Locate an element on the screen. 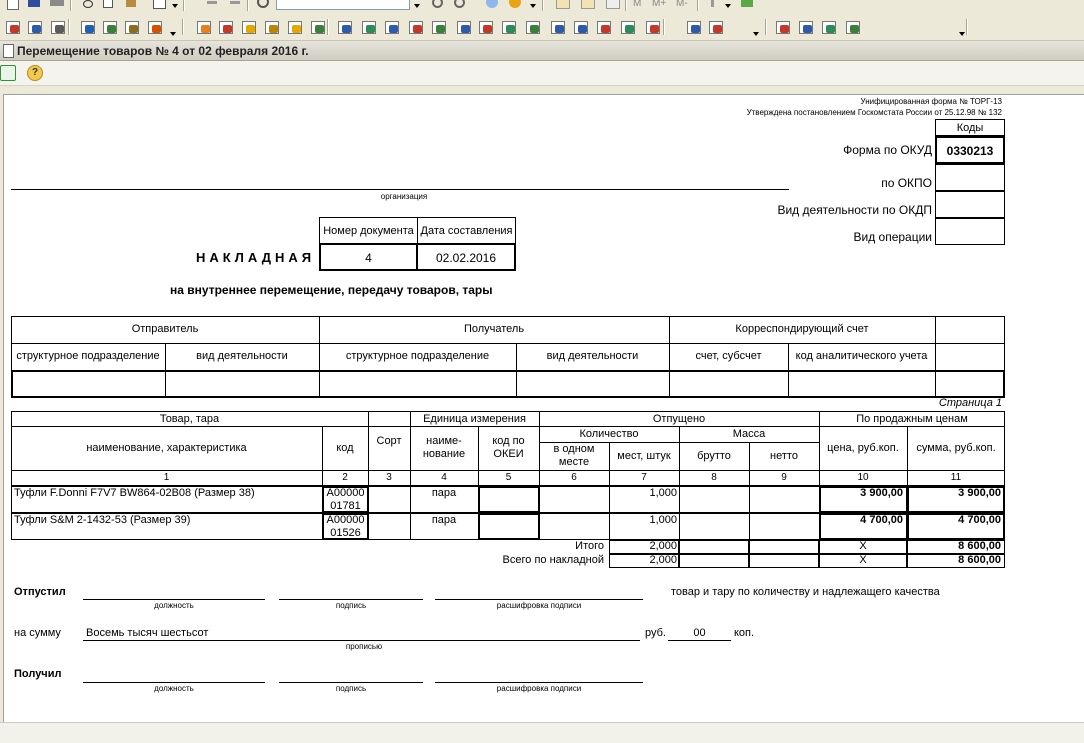 This screenshot has width=1084, height=743. doc-green-icon is located at coordinates (532, 26).